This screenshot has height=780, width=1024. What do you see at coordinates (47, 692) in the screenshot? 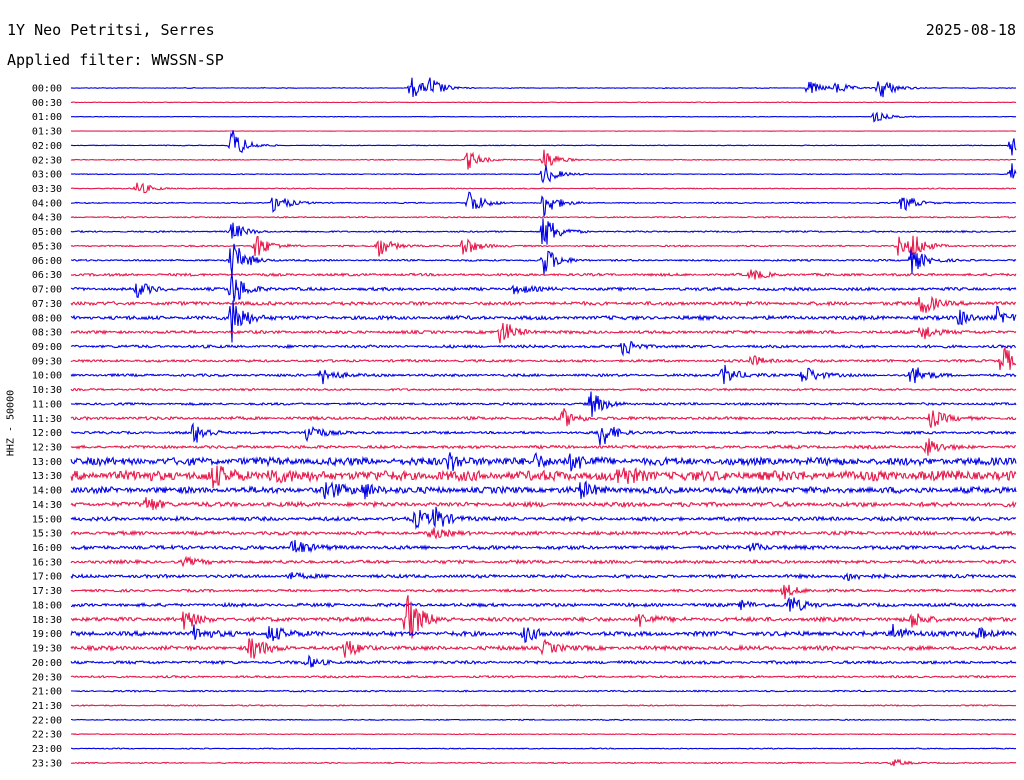
I see `y-tick-label: 21:00` at bounding box center [47, 692].